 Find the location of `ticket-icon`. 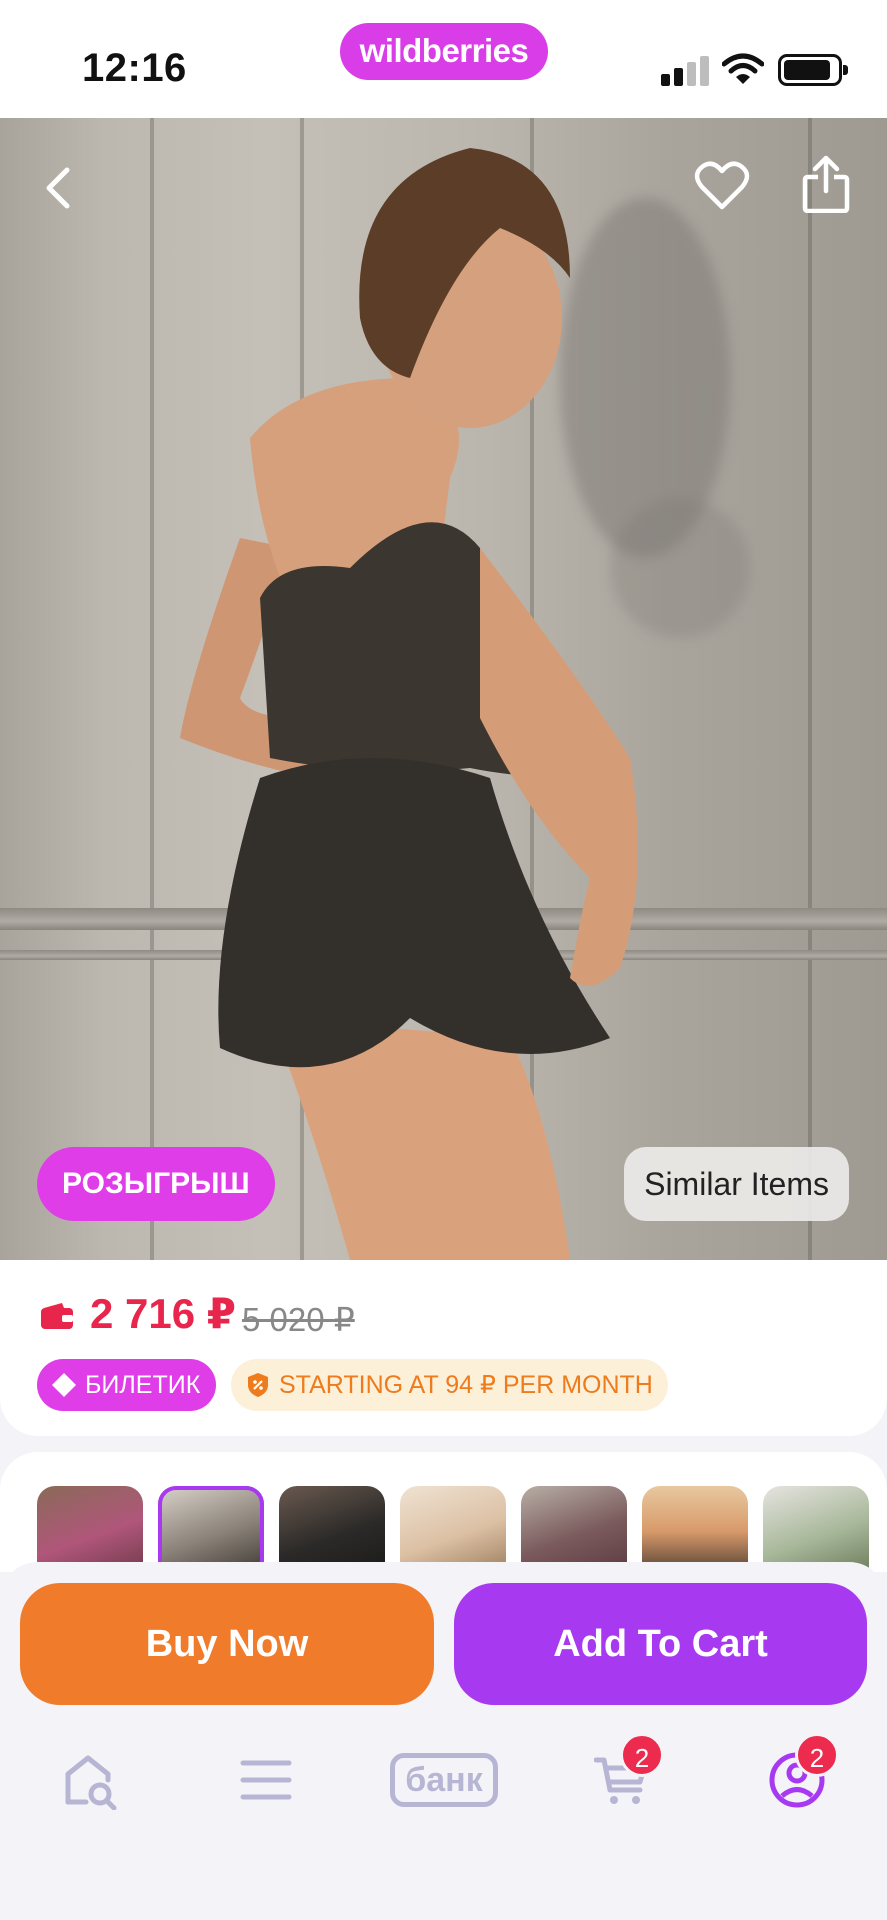

ticket-icon is located at coordinates (64, 1385).